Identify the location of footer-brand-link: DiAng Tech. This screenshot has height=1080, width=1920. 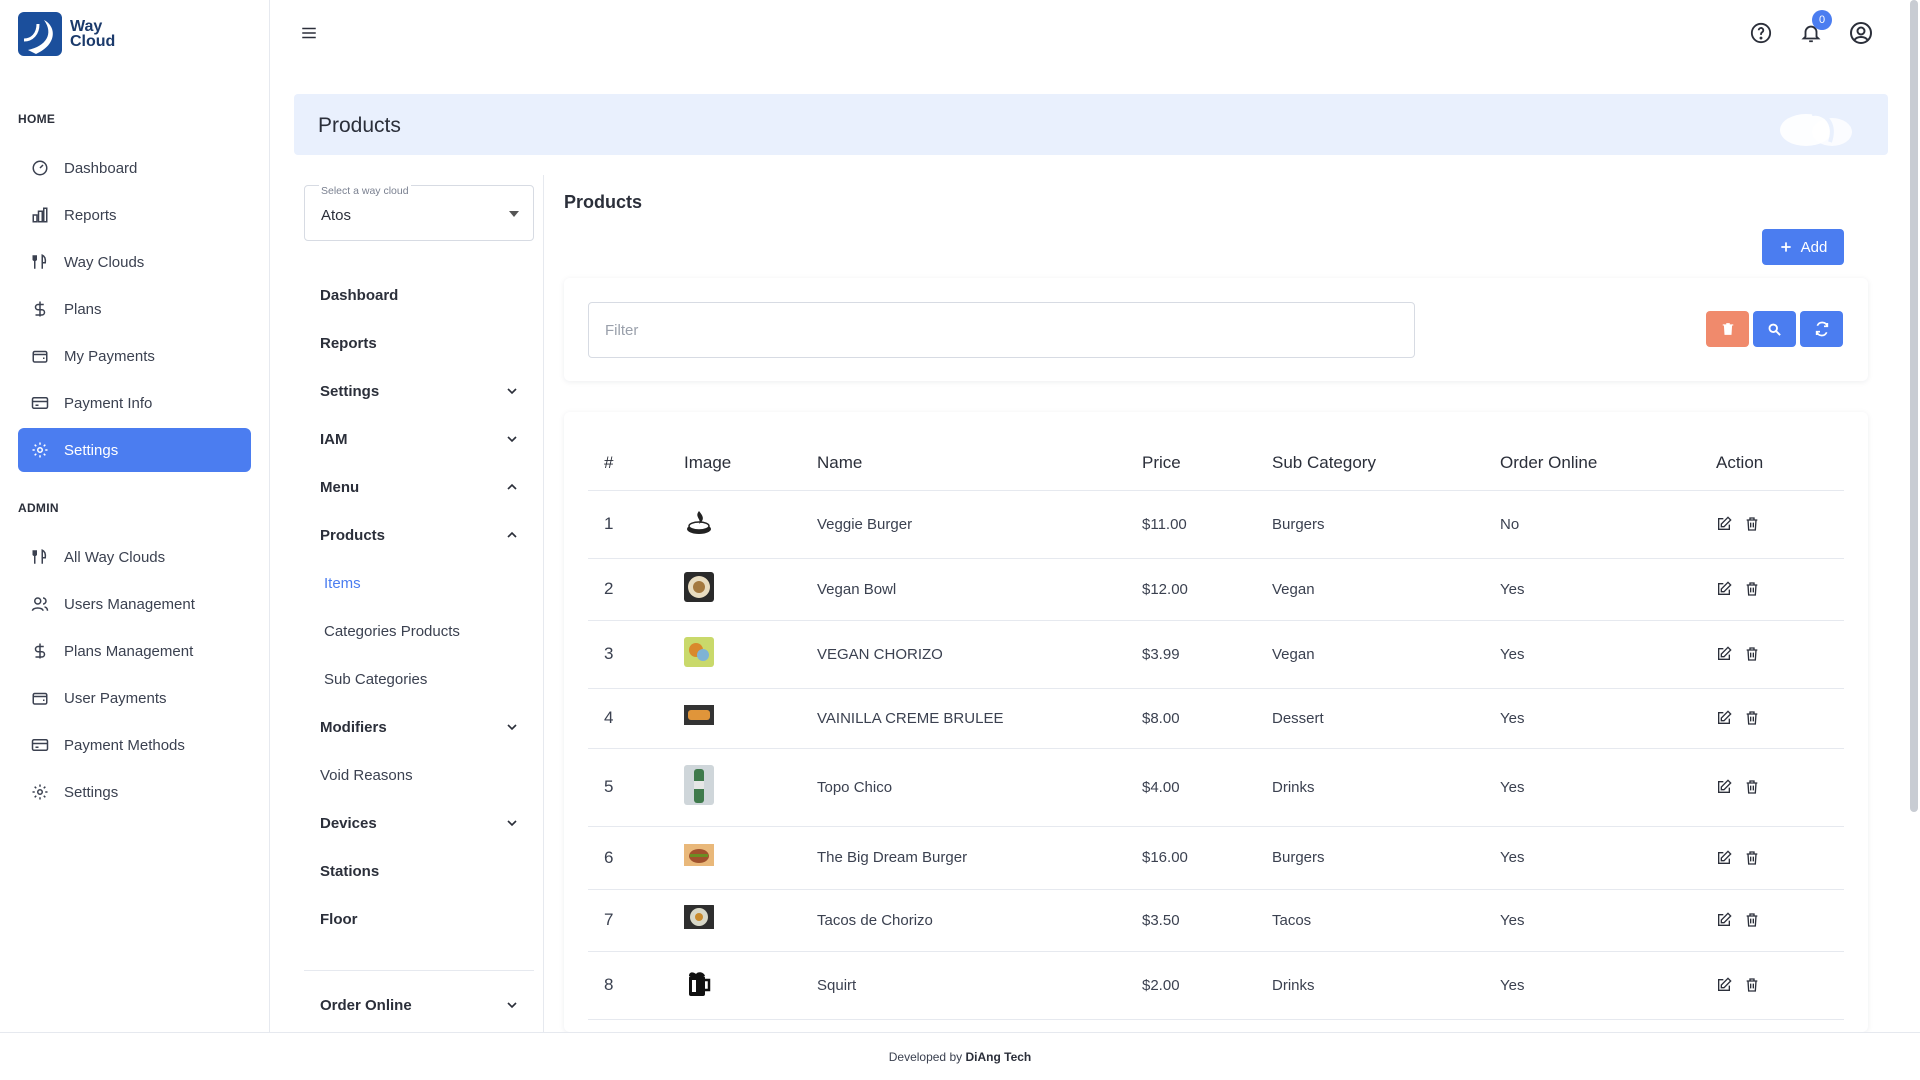
(998, 1057).